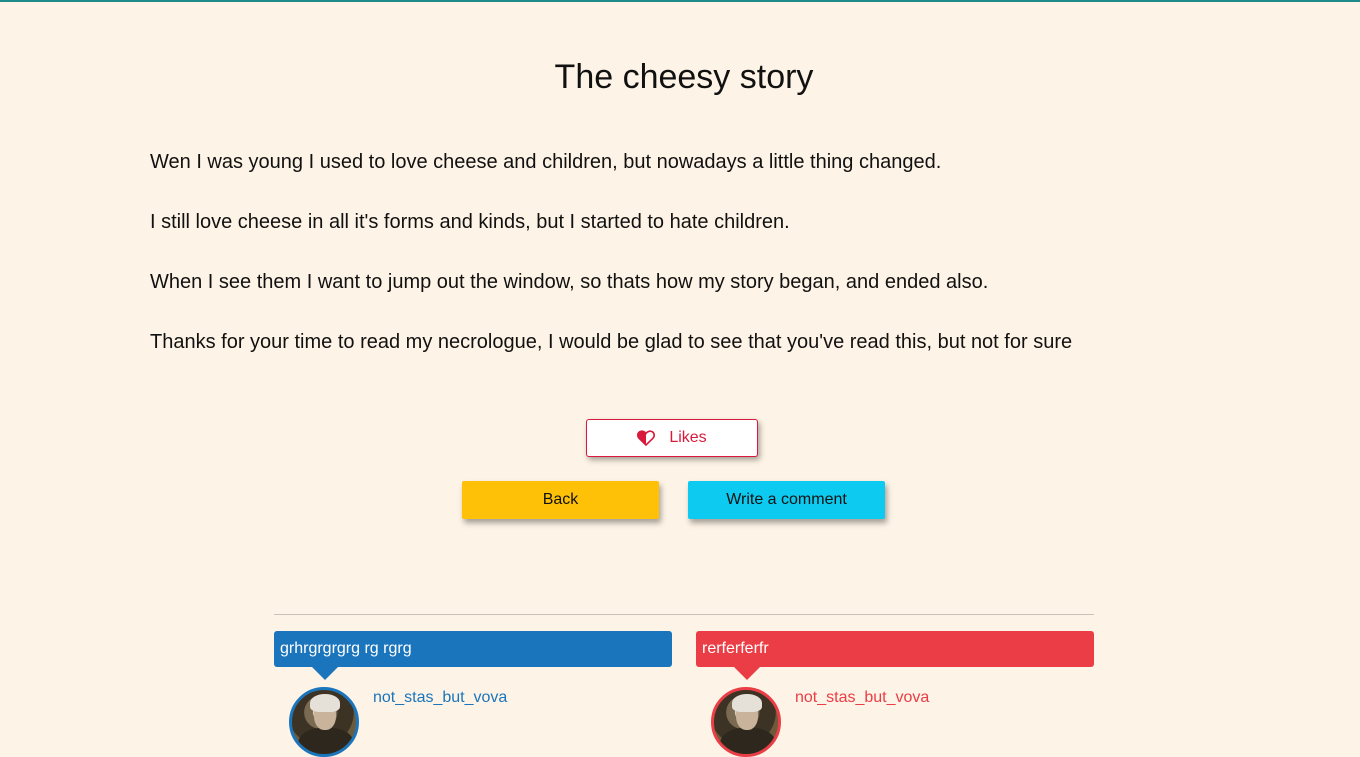  What do you see at coordinates (560, 500) in the screenshot?
I see `back-button: Back` at bounding box center [560, 500].